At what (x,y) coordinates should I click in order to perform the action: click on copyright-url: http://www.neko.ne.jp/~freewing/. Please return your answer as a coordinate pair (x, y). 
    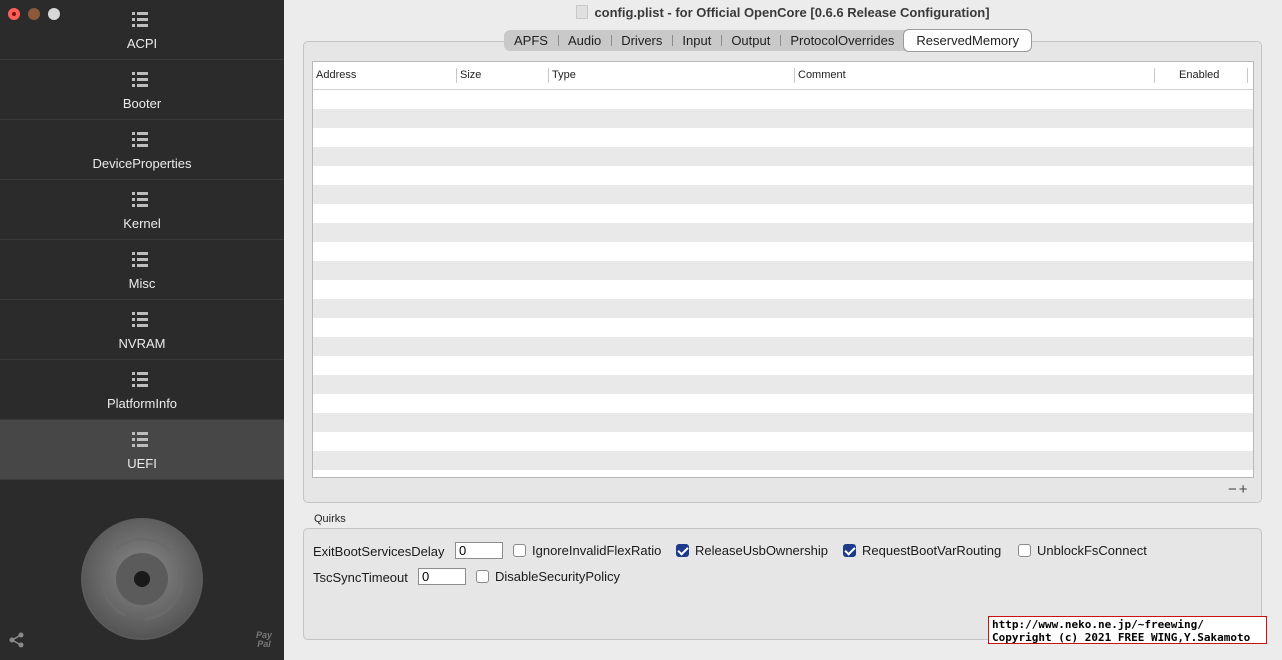
    Looking at the image, I should click on (1098, 624).